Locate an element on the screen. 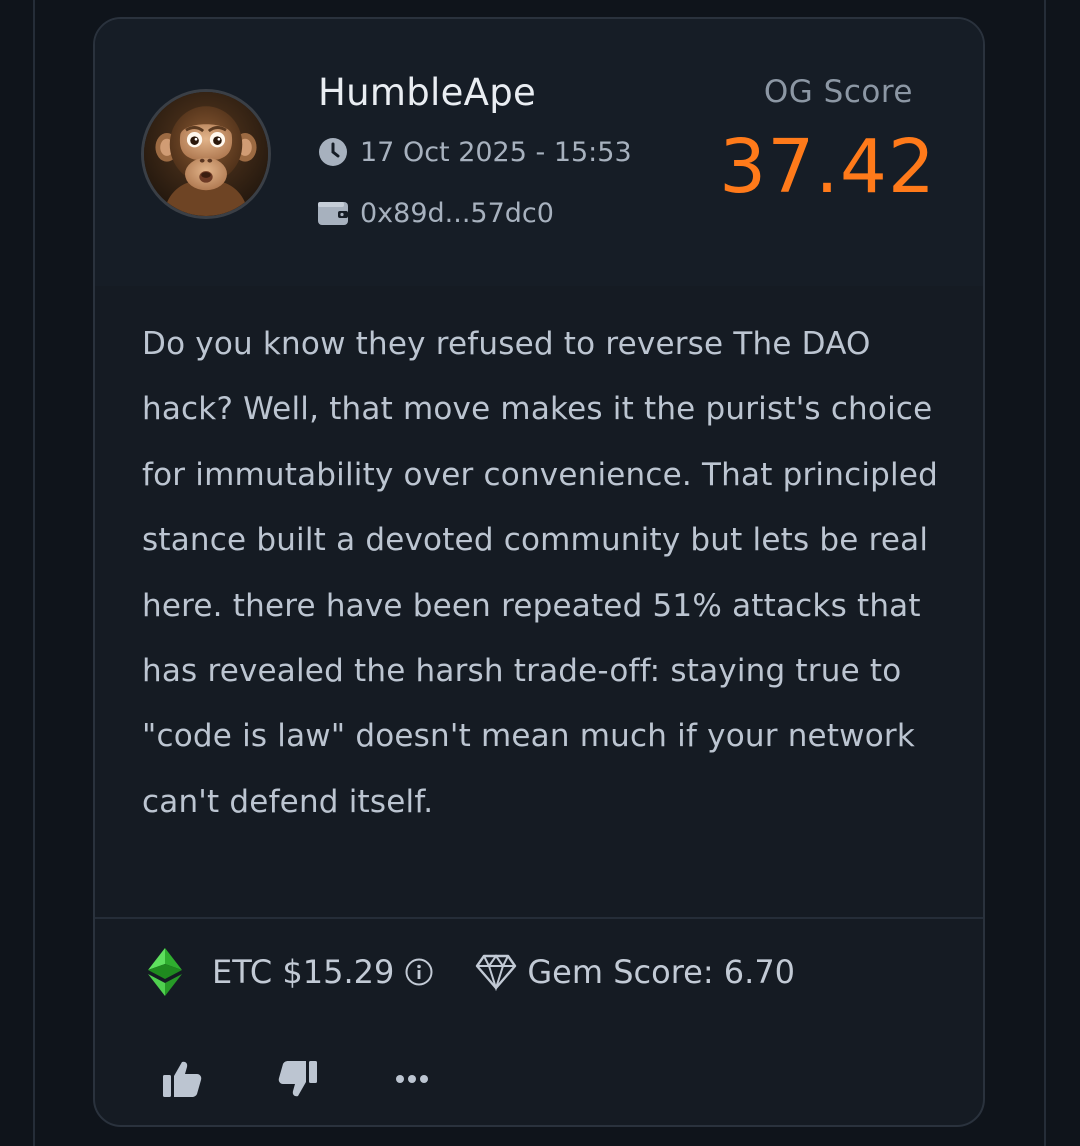  avatar is located at coordinates (206, 154).